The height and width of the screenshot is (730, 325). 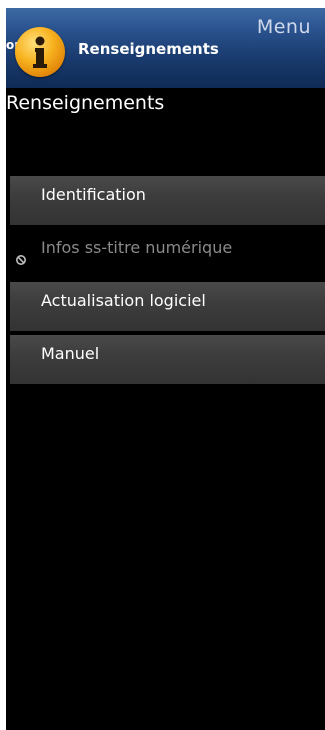 What do you see at coordinates (148, 49) in the screenshot?
I see `header-title: Renseignements` at bounding box center [148, 49].